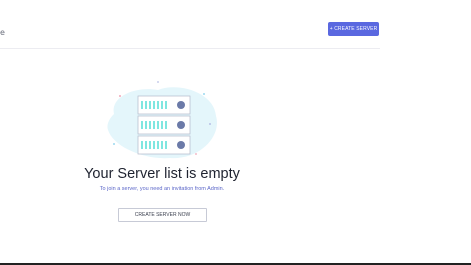  What do you see at coordinates (2, 32) in the screenshot?
I see `header-partial-text: e` at bounding box center [2, 32].